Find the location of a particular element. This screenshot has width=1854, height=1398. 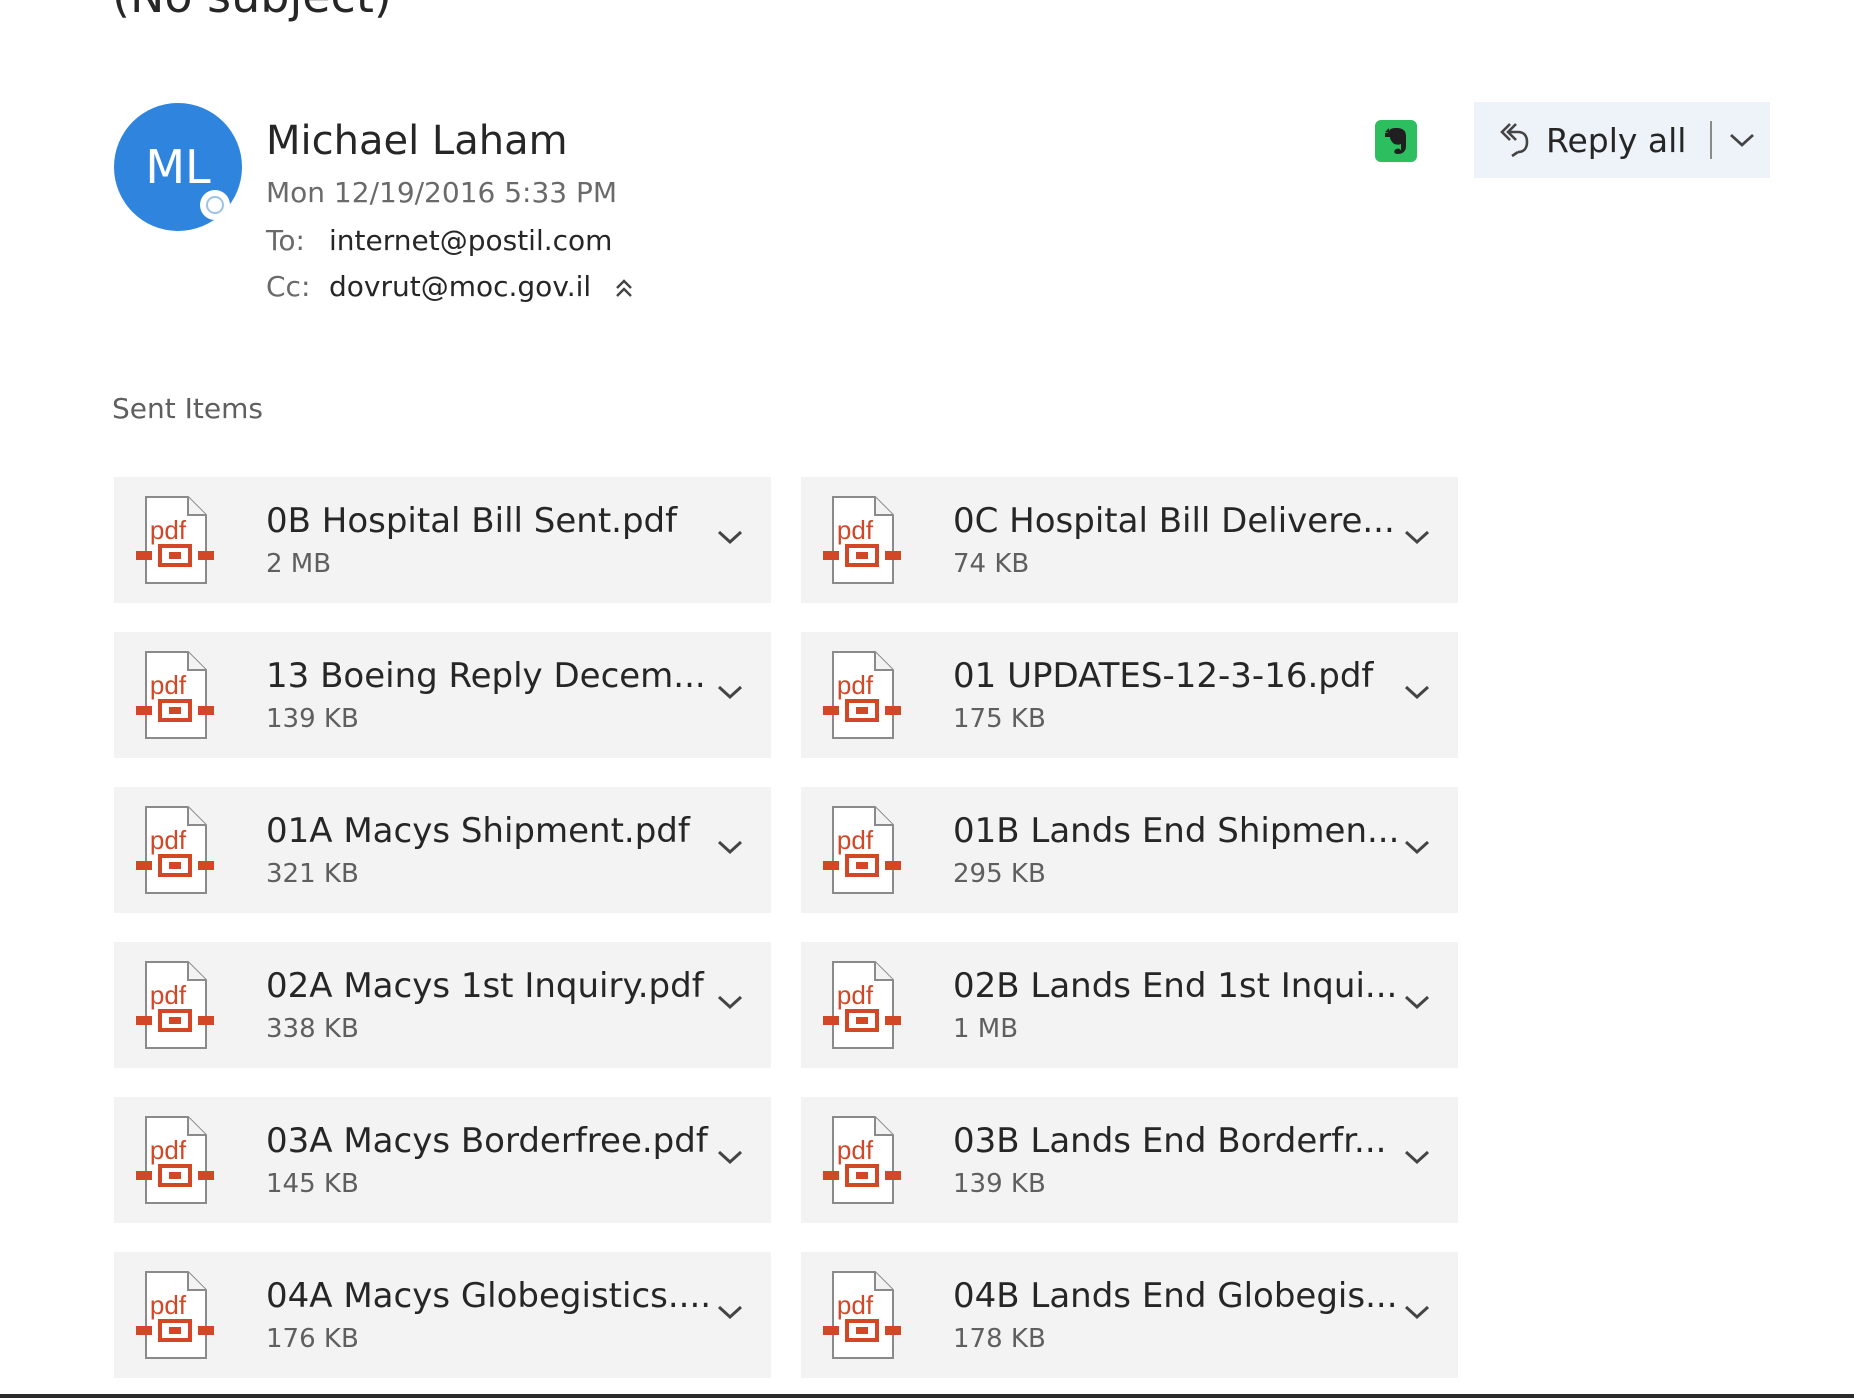

attachment-card: pdf 02A Macys 1st Inquiry.pdf 338 KB is located at coordinates (442, 1005).